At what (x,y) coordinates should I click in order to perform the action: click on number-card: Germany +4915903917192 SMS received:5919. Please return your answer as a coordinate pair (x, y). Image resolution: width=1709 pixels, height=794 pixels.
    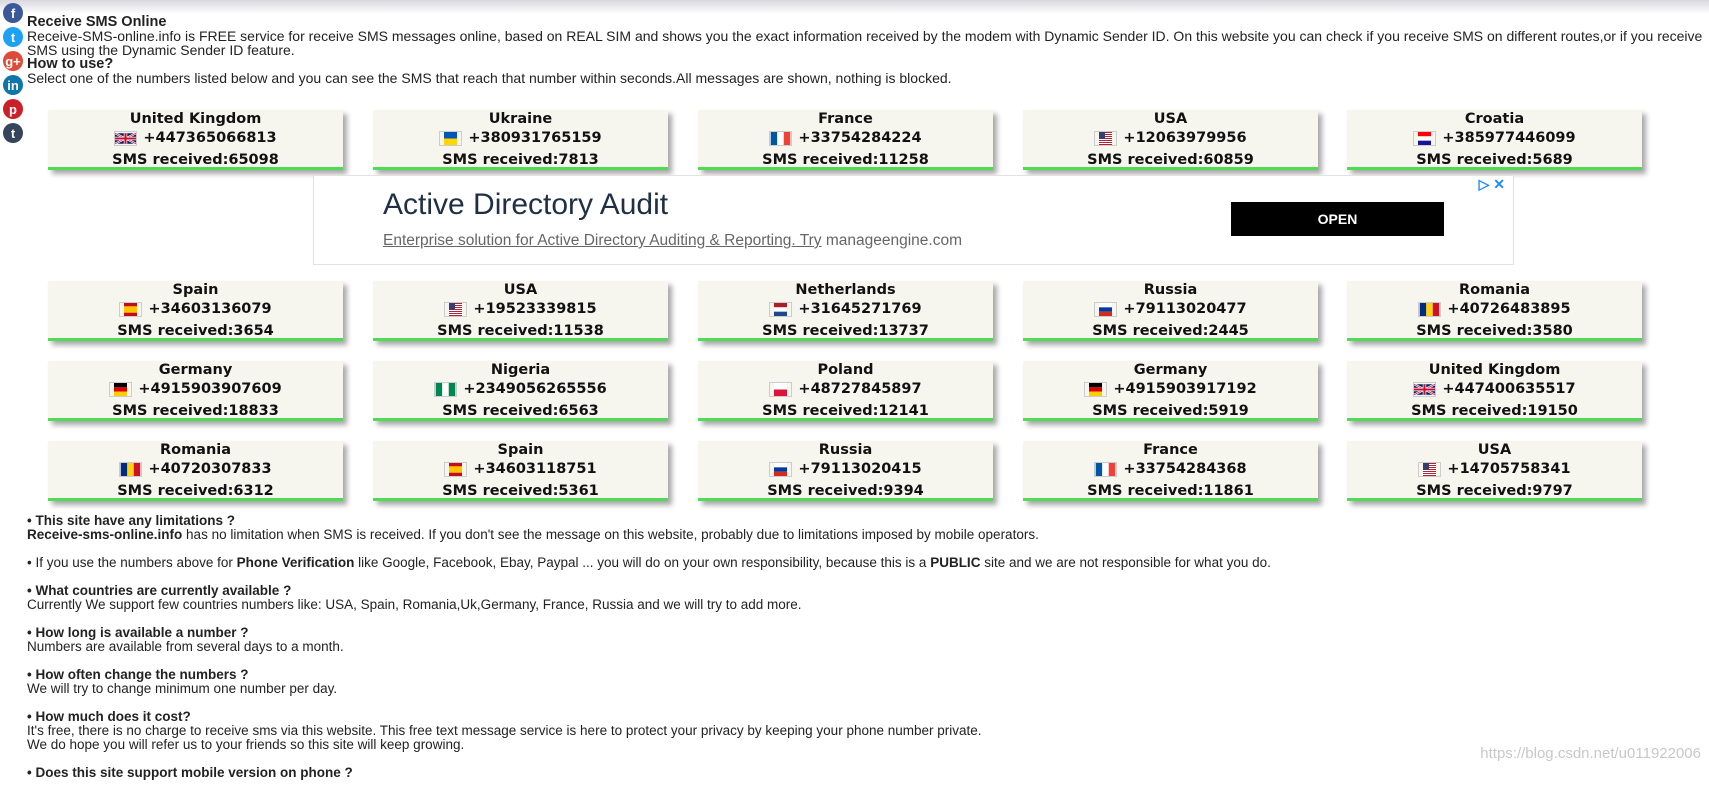
    Looking at the image, I should click on (1170, 391).